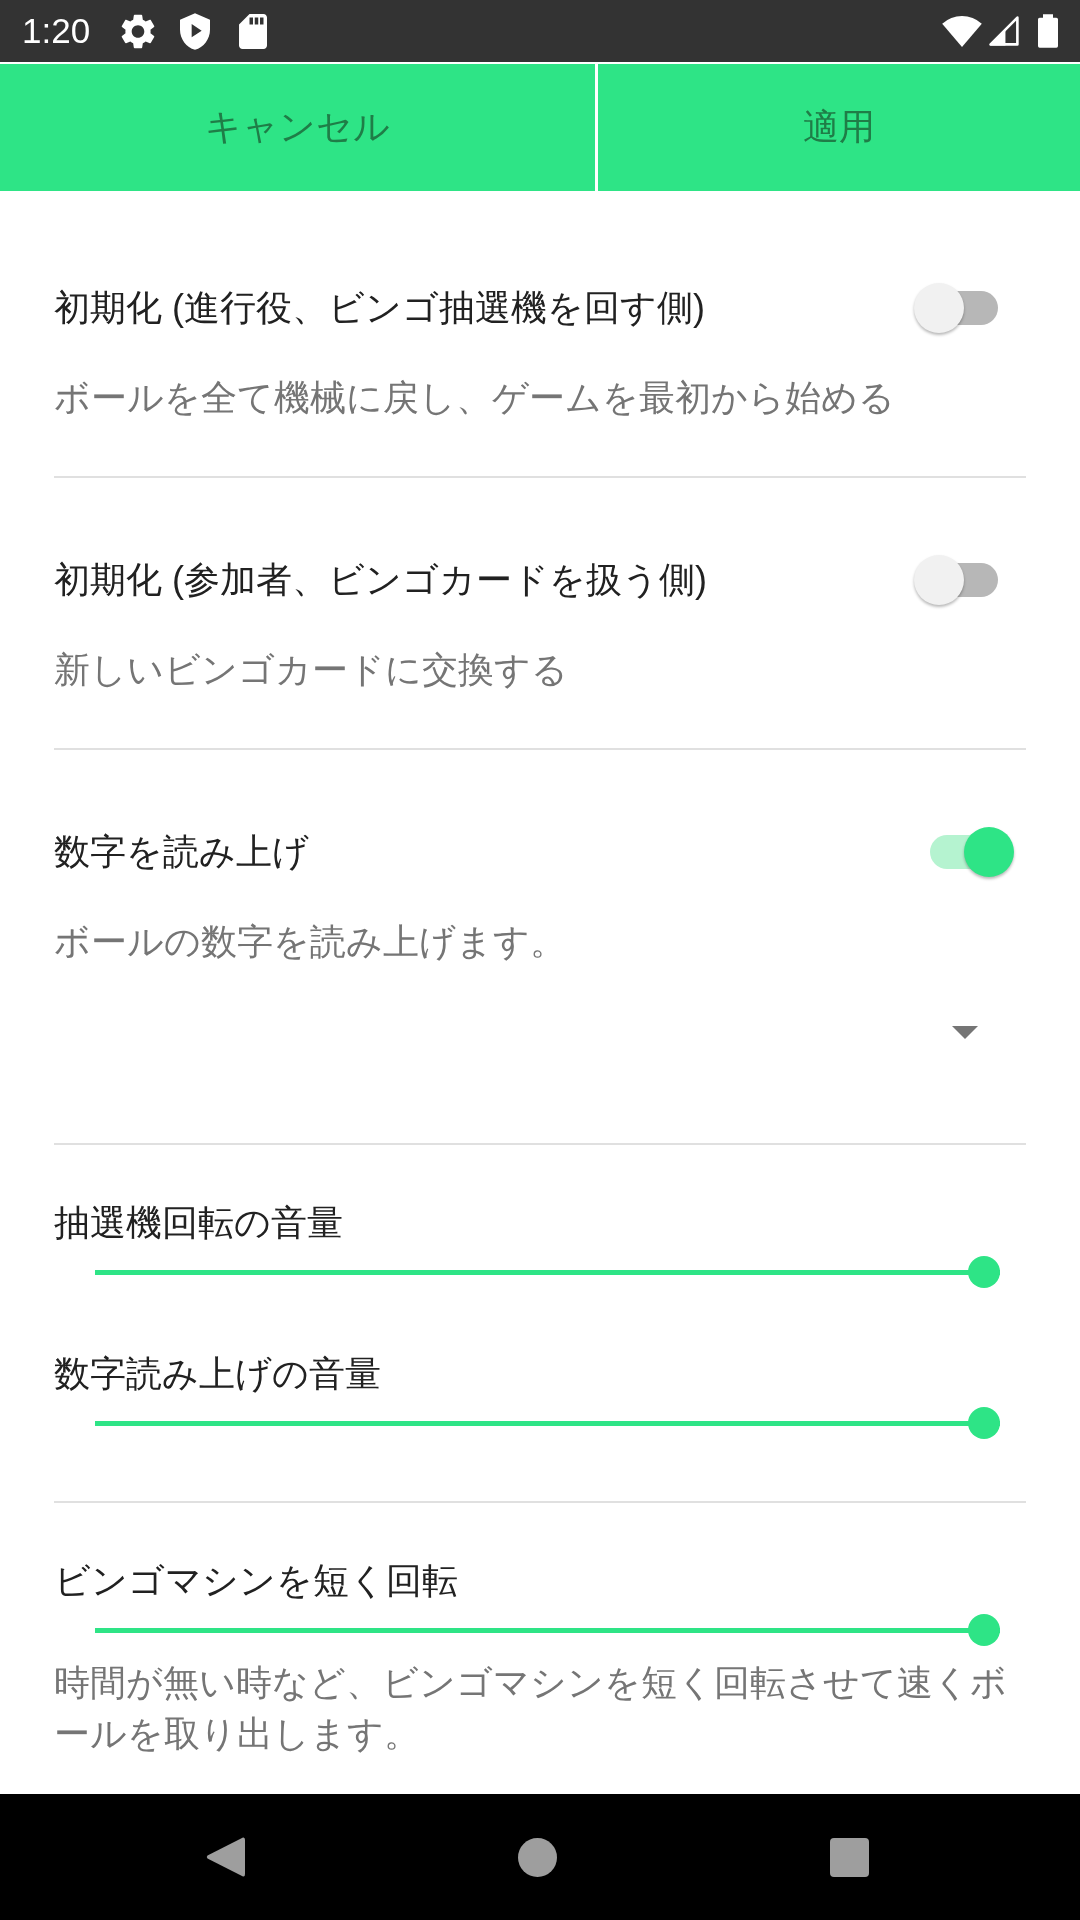 This screenshot has width=1080, height=1920. I want to click on preference-title: 初期化 (進行役、ビンゴ抽選機を回す側), so click(379, 308).